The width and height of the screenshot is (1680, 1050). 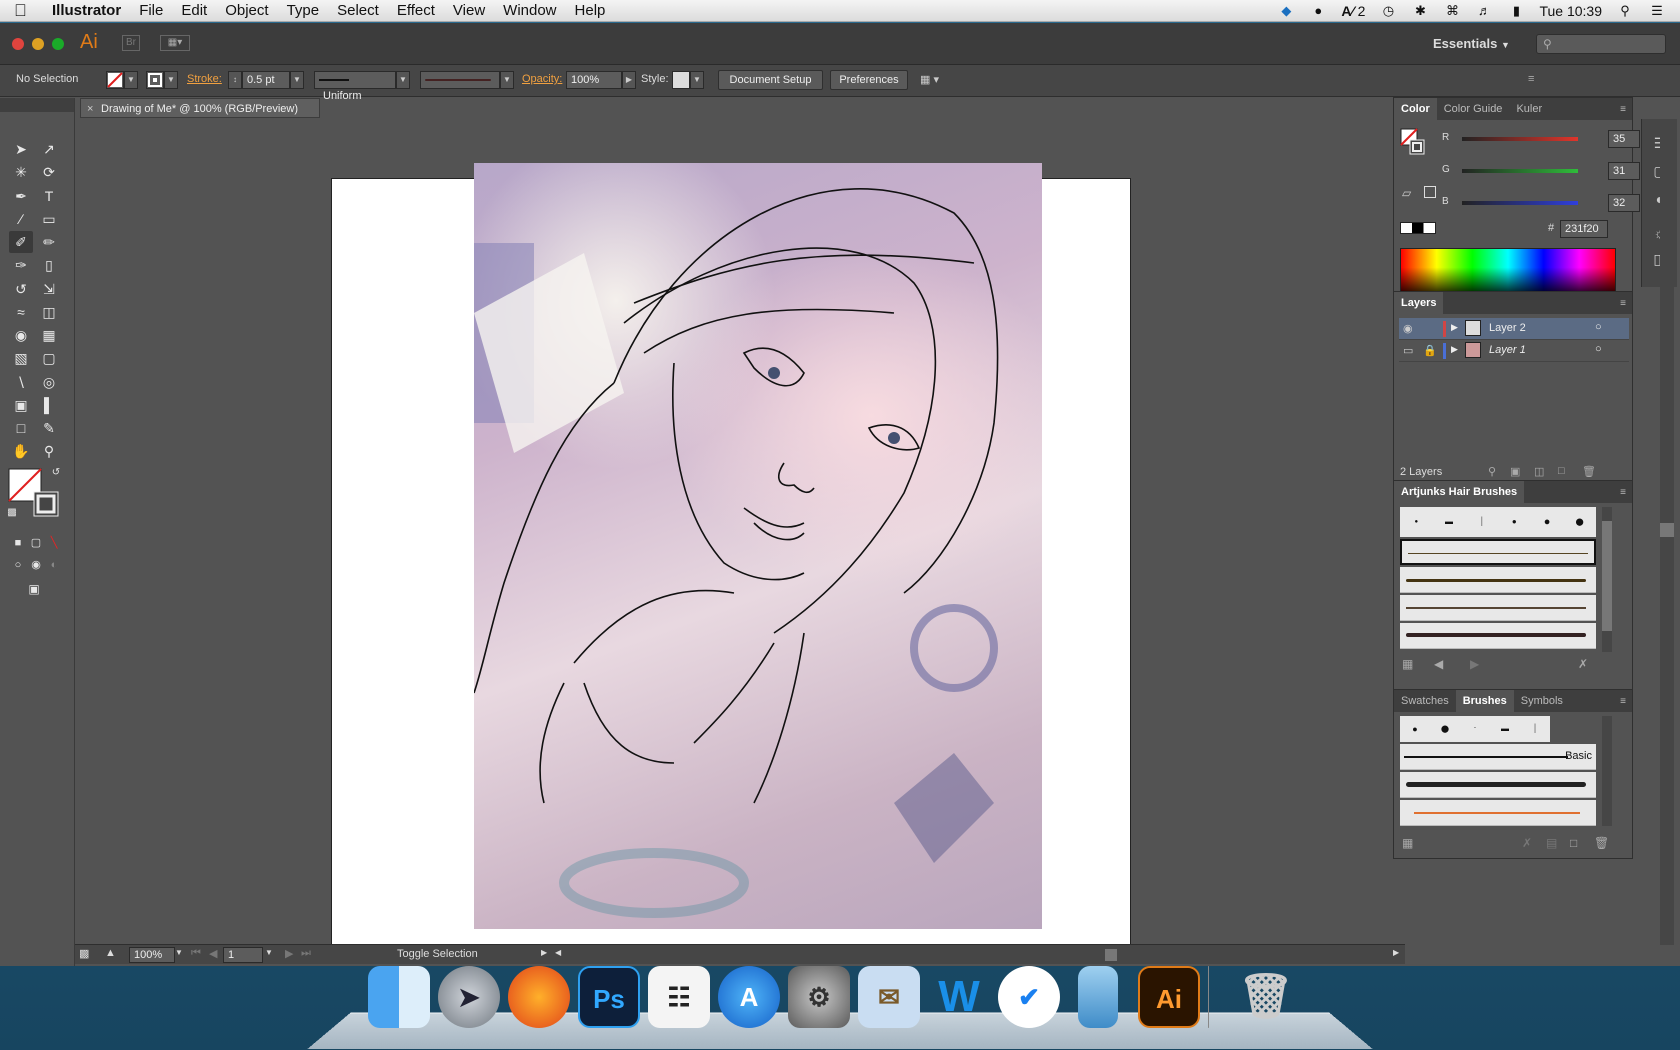 I want to click on swap-fill-stroke-icon: ↺, so click(x=56, y=473).